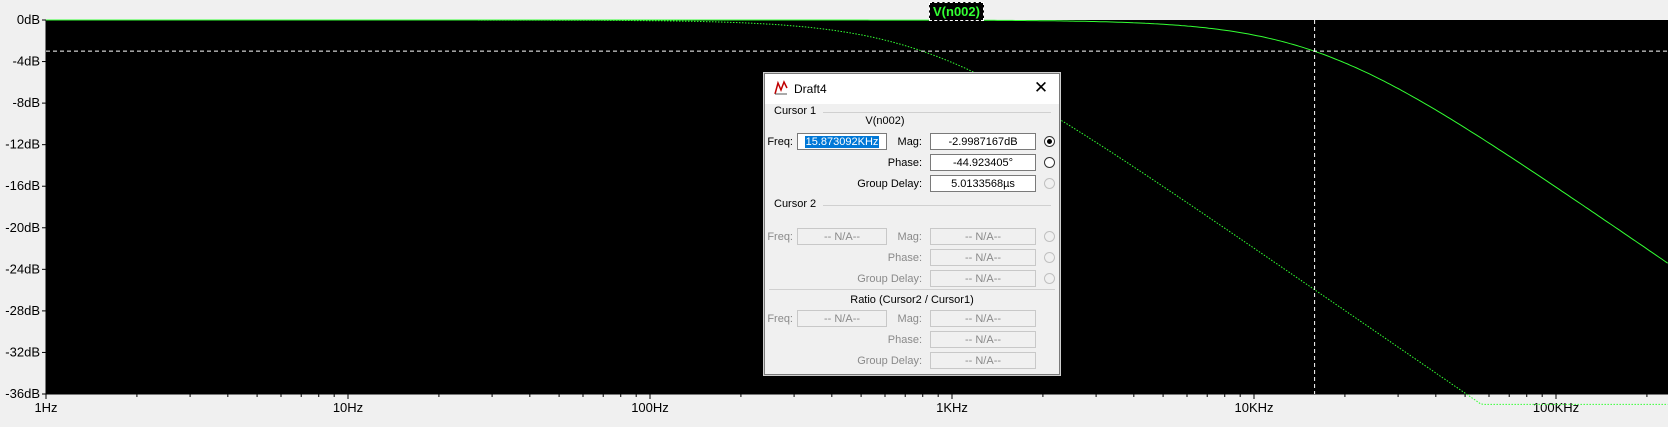  Describe the element at coordinates (909, 237) in the screenshot. I see `cursor2-mag-label: Mag:` at that location.